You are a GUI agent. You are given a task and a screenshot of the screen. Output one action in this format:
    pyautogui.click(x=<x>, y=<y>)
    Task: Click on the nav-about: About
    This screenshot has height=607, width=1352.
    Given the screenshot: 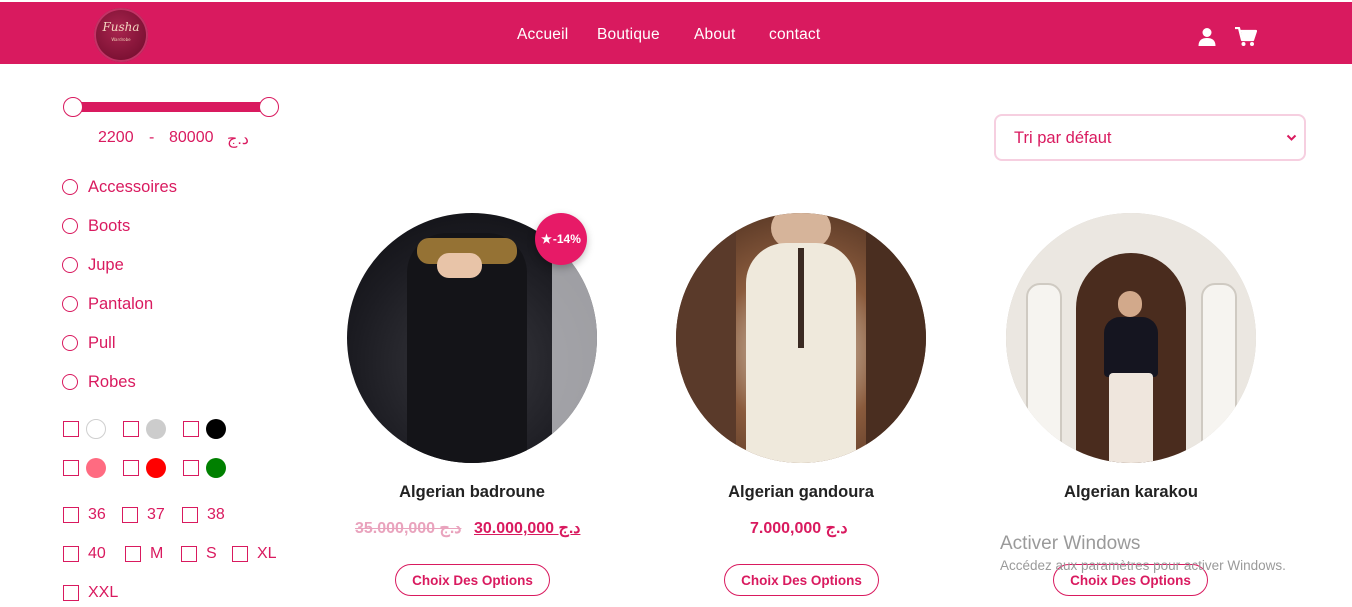 What is the action you would take?
    pyautogui.click(x=715, y=35)
    